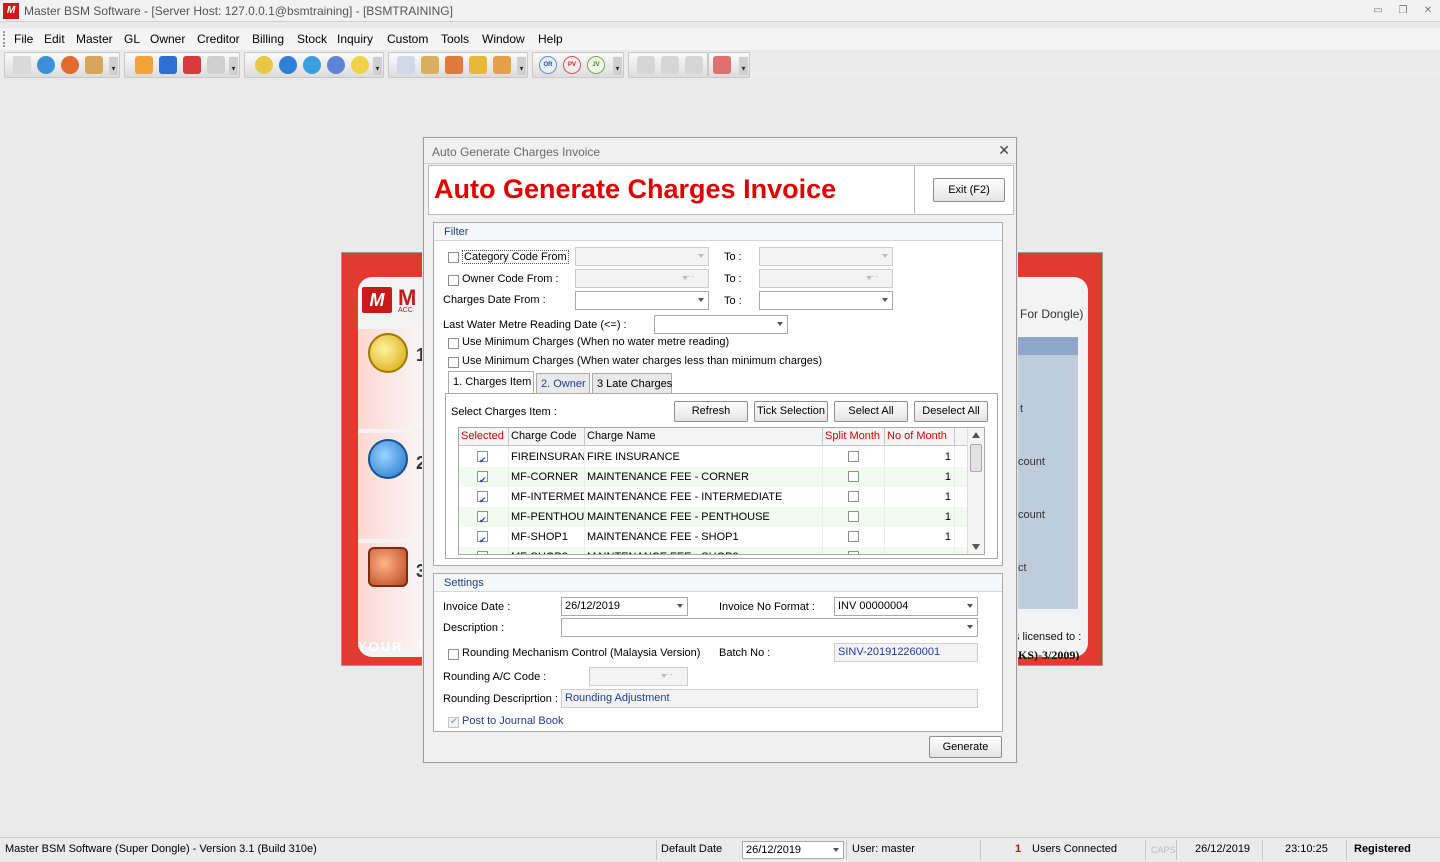  Describe the element at coordinates (976, 435) in the screenshot. I see `scroll-up-icon` at that location.